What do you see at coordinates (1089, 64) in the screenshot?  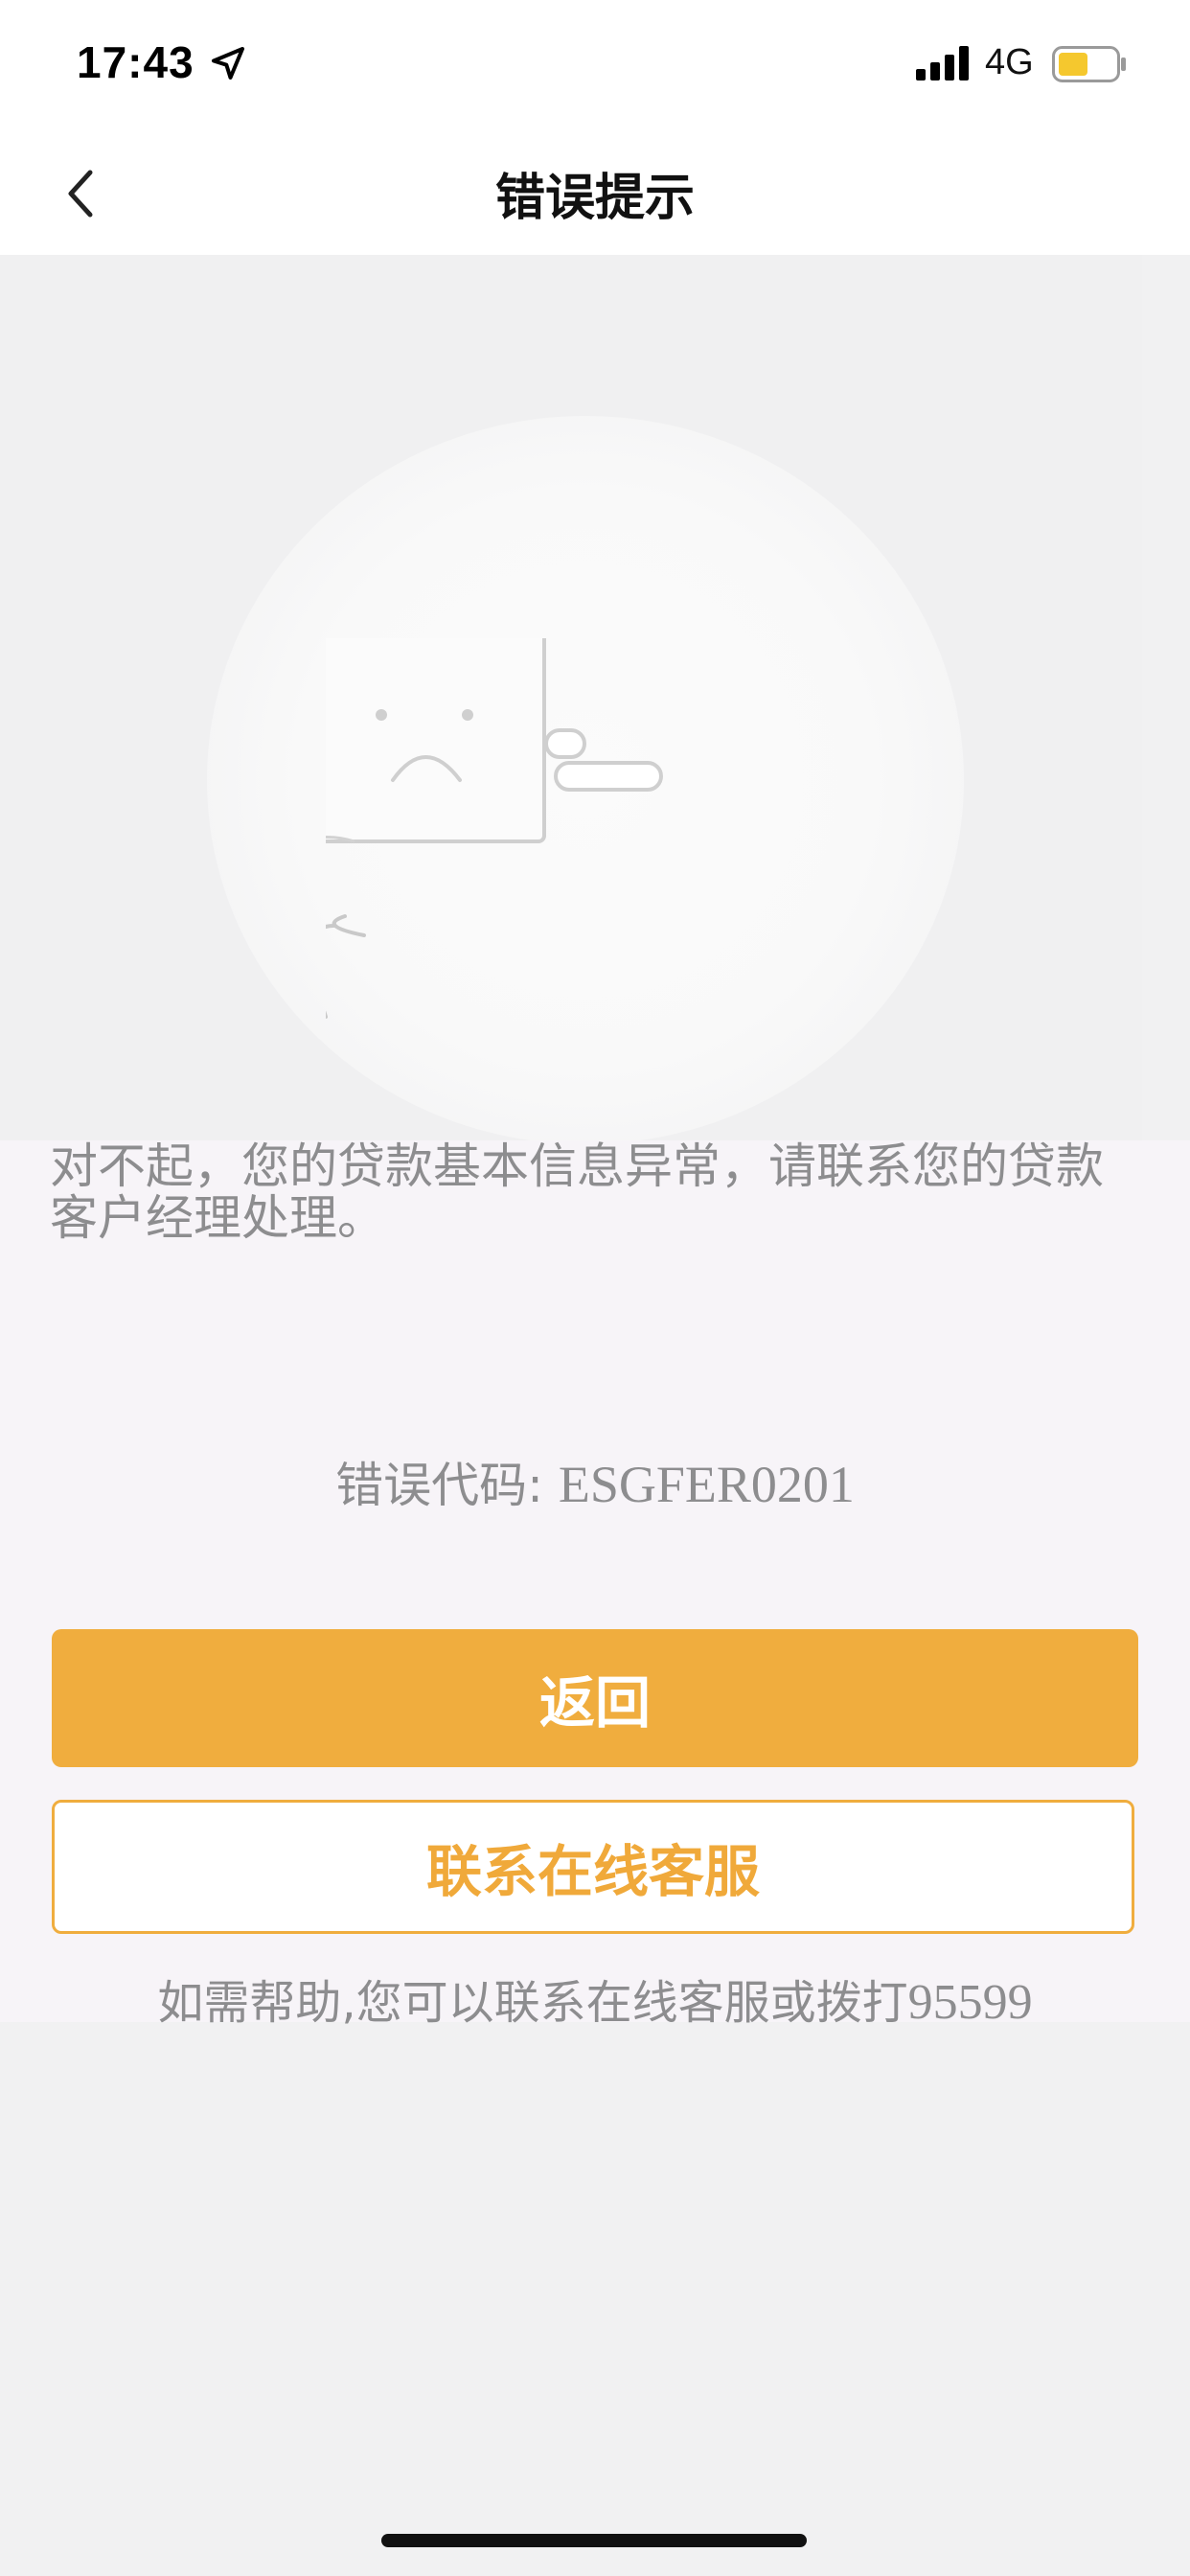 I see `battery-icon` at bounding box center [1089, 64].